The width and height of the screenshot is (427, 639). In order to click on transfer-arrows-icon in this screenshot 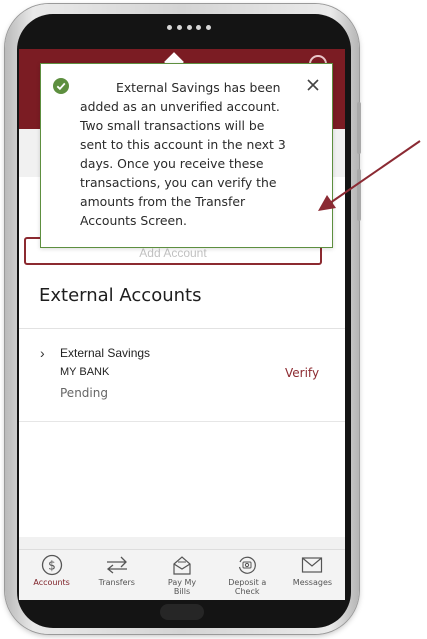, I will do `click(117, 565)`.